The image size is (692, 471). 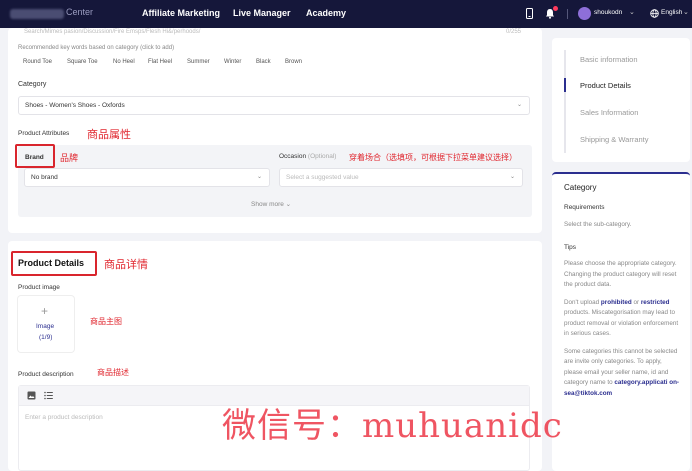 What do you see at coordinates (45, 311) in the screenshot?
I see `plus-icon: +` at bounding box center [45, 311].